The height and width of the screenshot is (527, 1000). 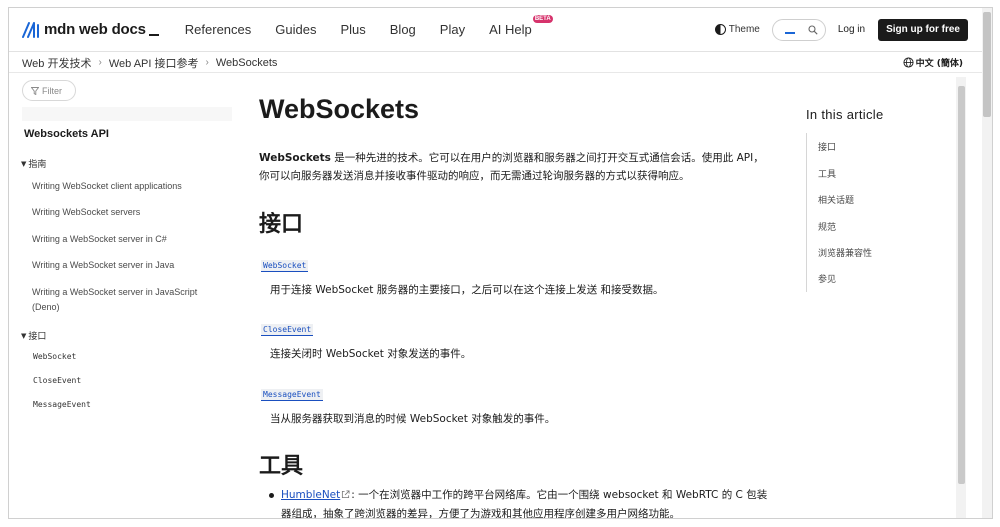 I want to click on theme-switcher: Theme, so click(x=737, y=29).